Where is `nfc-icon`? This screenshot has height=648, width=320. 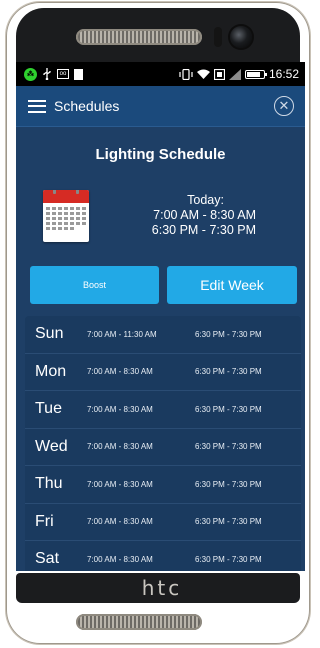 nfc-icon is located at coordinates (219, 74).